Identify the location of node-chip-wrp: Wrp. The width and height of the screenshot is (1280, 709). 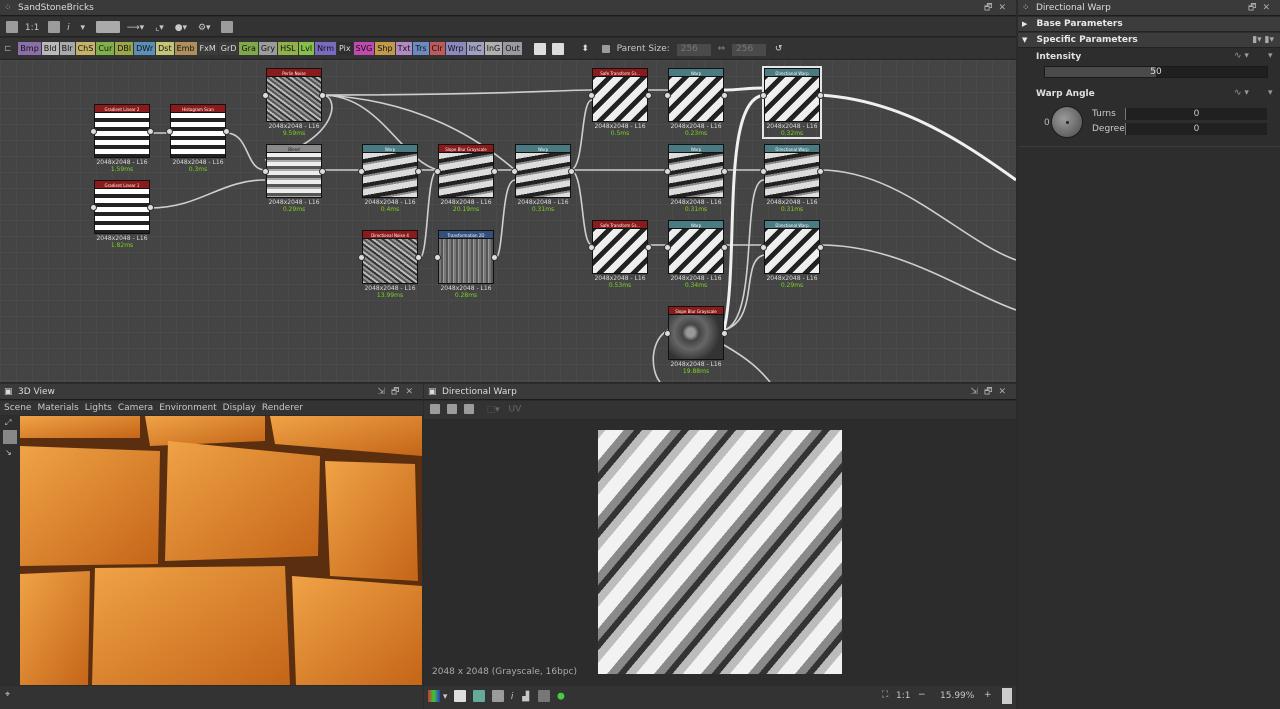
(455, 48).